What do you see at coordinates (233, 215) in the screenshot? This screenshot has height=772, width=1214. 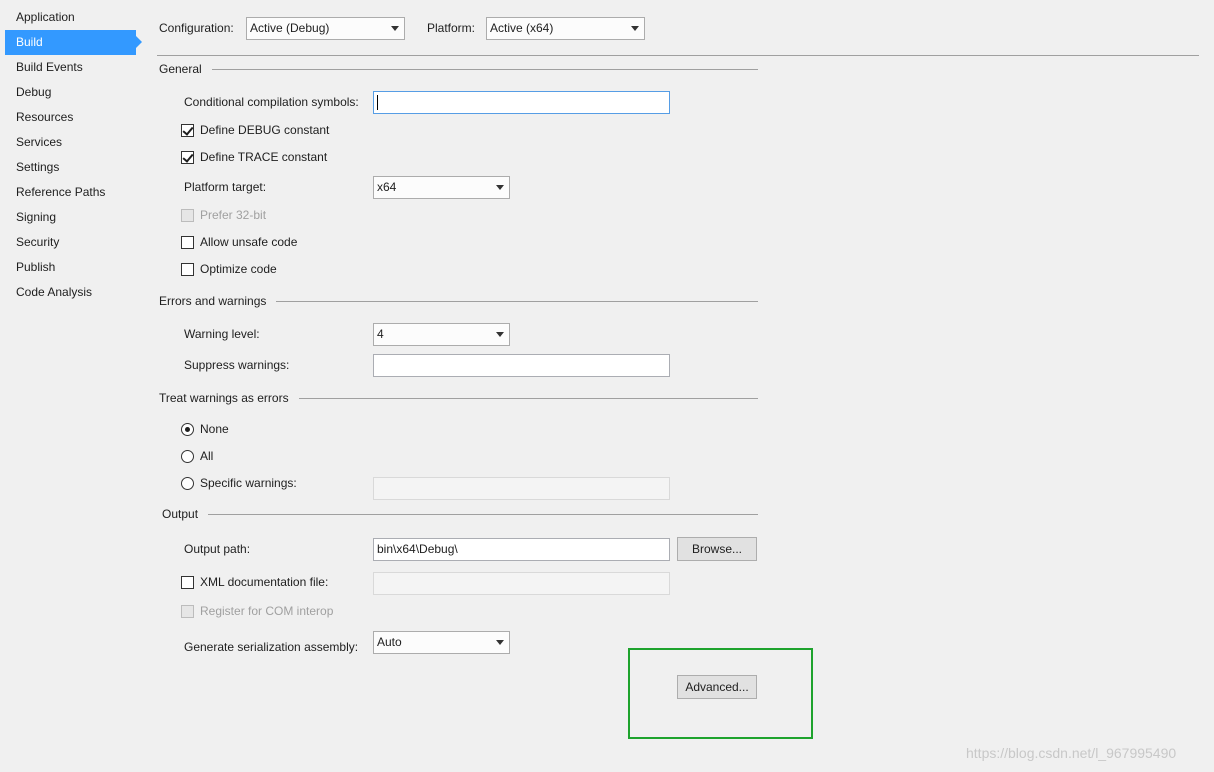 I see `prefer32-label: Prefer 32-bit` at bounding box center [233, 215].